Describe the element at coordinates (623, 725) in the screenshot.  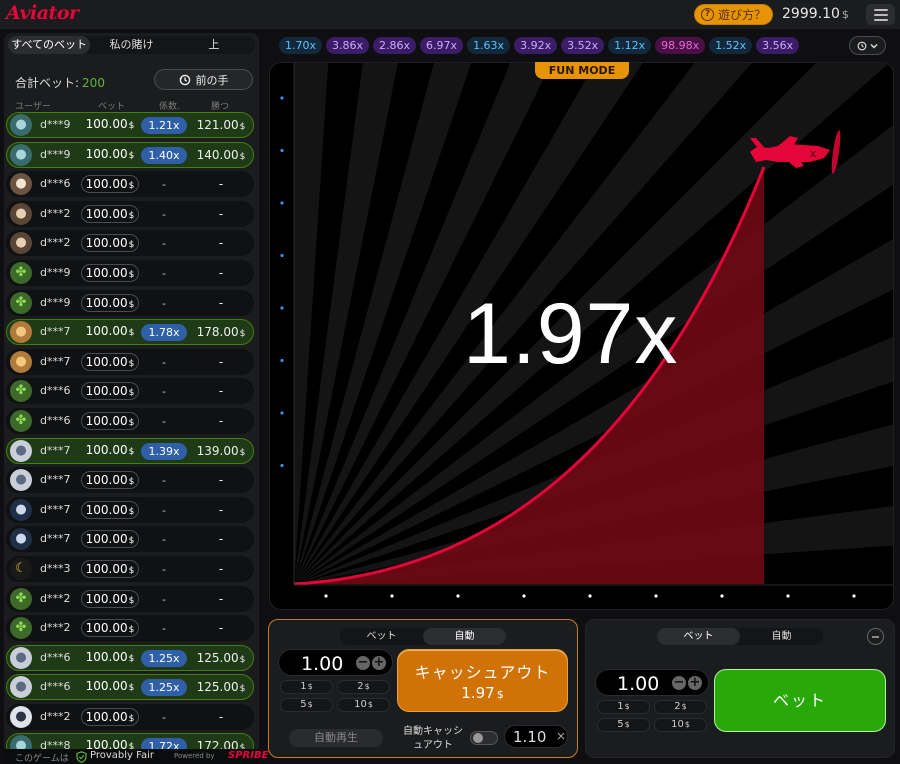
I see `quick-bet-2-c: 5$` at that location.